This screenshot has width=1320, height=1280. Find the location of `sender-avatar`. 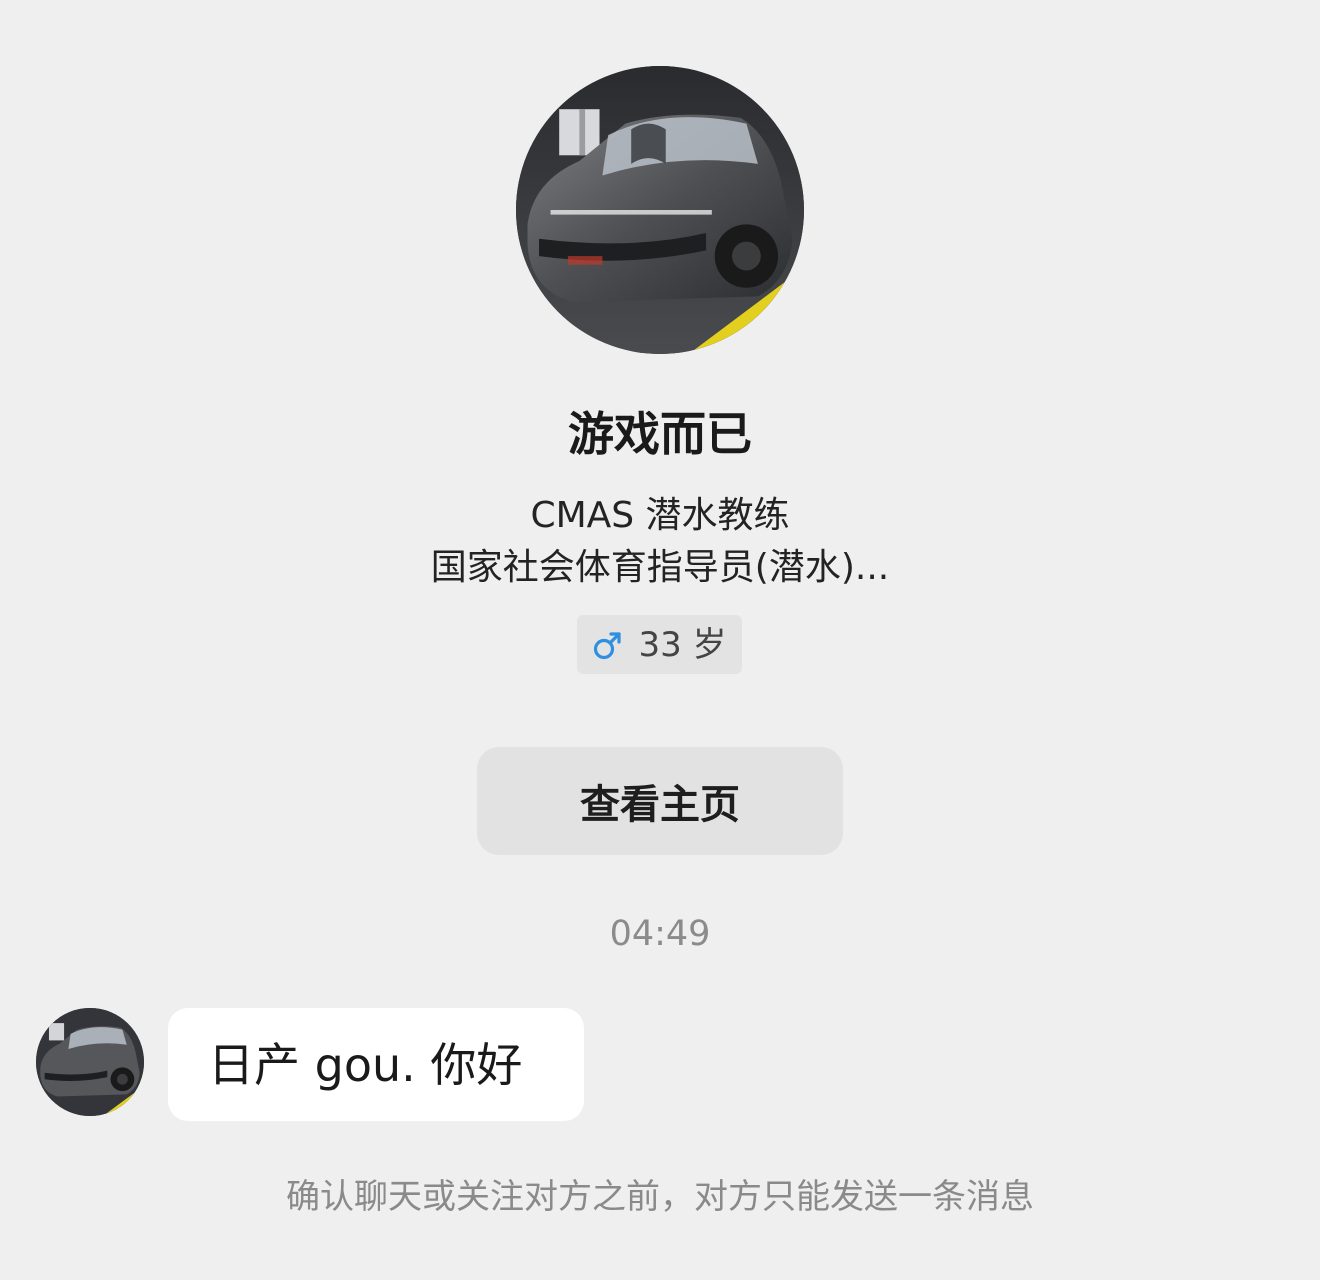

sender-avatar is located at coordinates (90, 1062).